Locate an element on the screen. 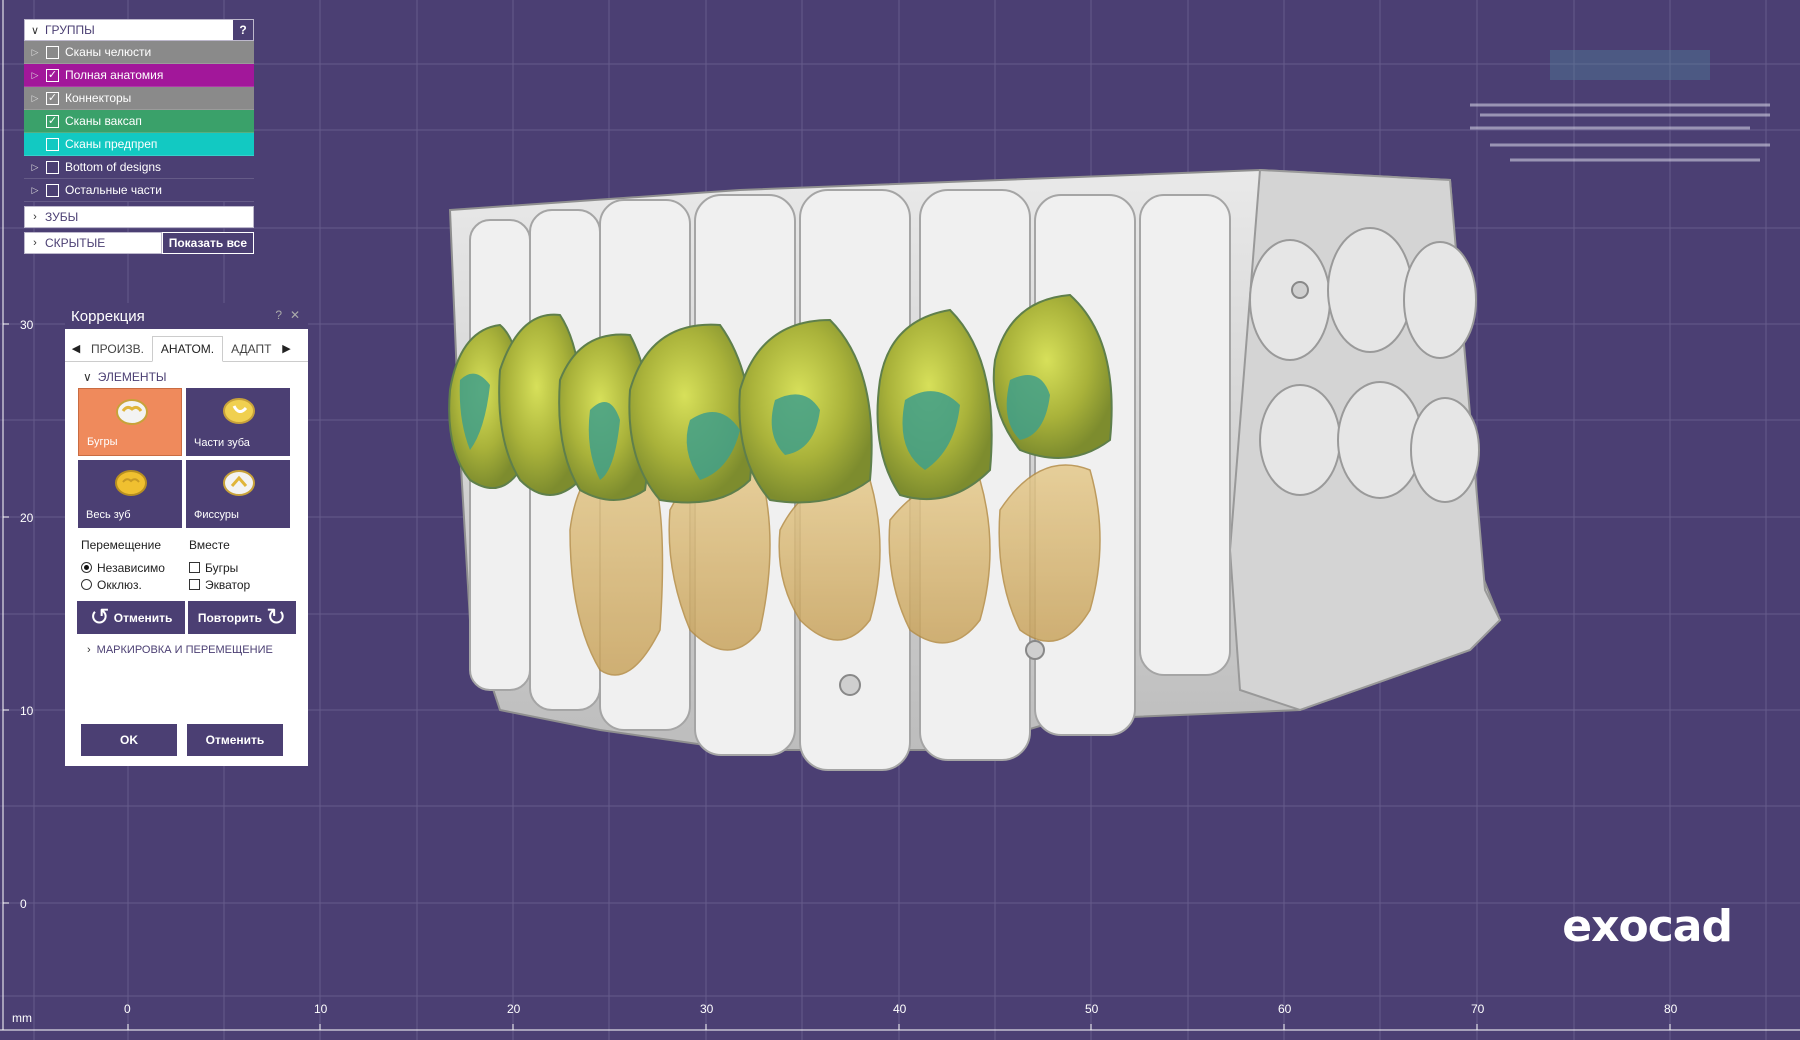  elements-section-label: ЭЛЕМЕНТЫ is located at coordinates (132, 377).